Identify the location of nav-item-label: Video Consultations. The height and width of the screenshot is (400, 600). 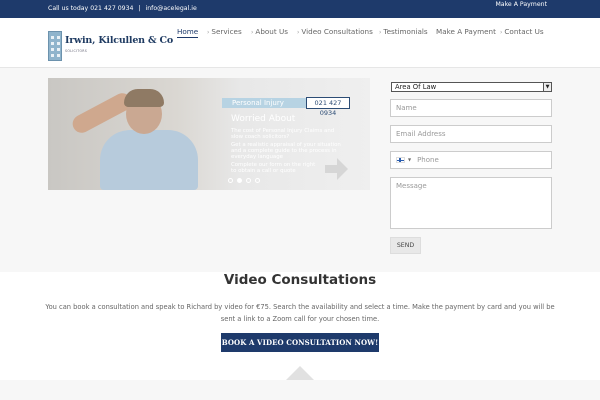
(337, 31).